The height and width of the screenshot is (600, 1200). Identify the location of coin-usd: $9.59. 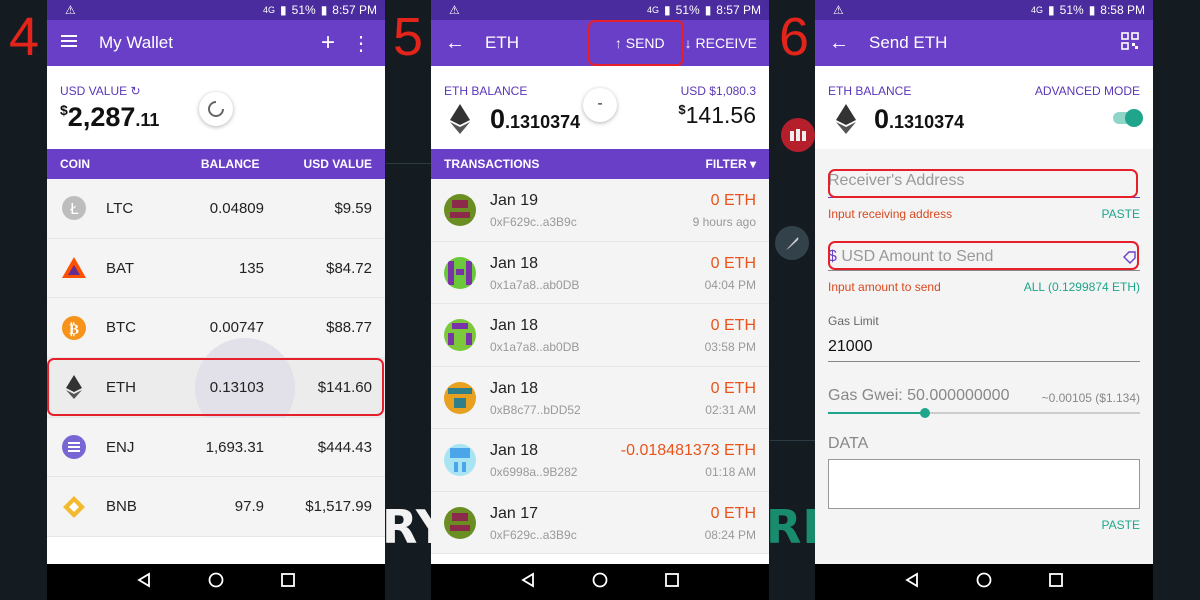
(353, 208).